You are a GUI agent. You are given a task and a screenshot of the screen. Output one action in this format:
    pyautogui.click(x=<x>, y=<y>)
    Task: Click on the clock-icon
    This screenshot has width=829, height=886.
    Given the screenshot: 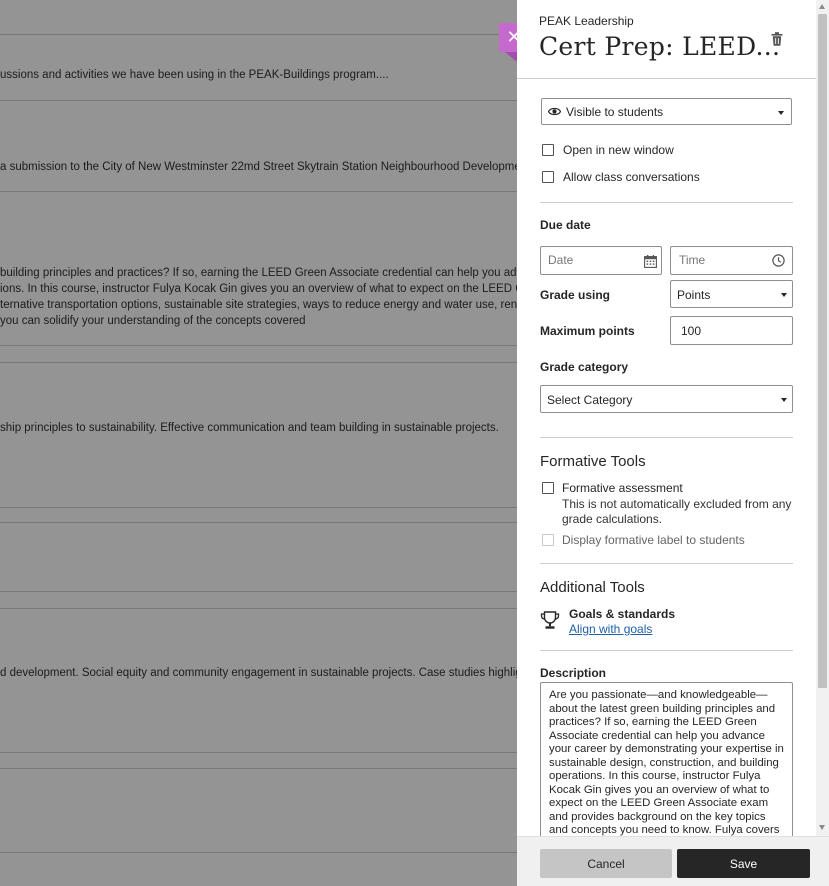 What is the action you would take?
    pyautogui.click(x=778, y=260)
    